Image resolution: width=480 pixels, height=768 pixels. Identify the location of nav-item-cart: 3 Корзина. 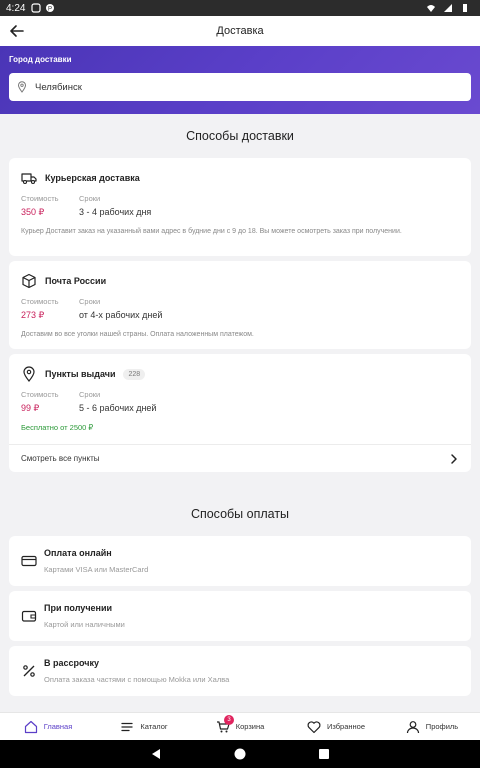
(240, 726).